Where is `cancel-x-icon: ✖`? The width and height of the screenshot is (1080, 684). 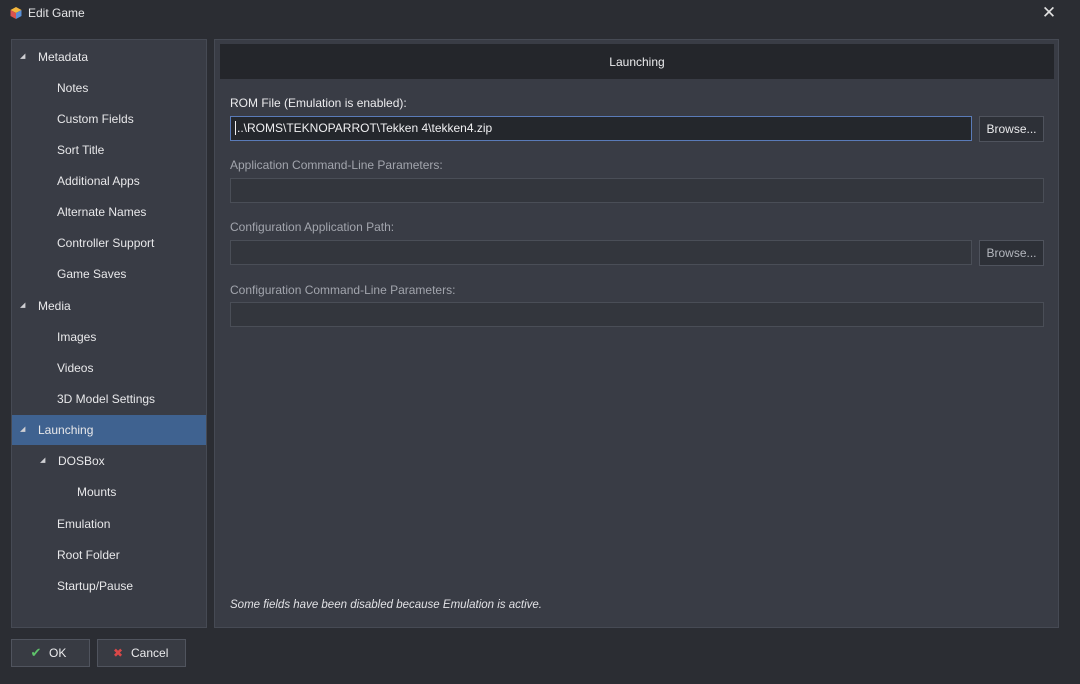 cancel-x-icon: ✖ is located at coordinates (118, 653).